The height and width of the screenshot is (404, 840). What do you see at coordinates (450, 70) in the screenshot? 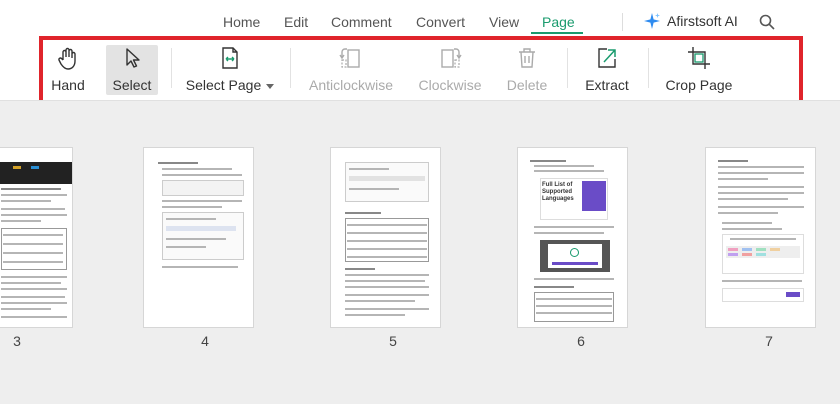
I see `rotate-clockwise-button: Clockwise` at bounding box center [450, 70].